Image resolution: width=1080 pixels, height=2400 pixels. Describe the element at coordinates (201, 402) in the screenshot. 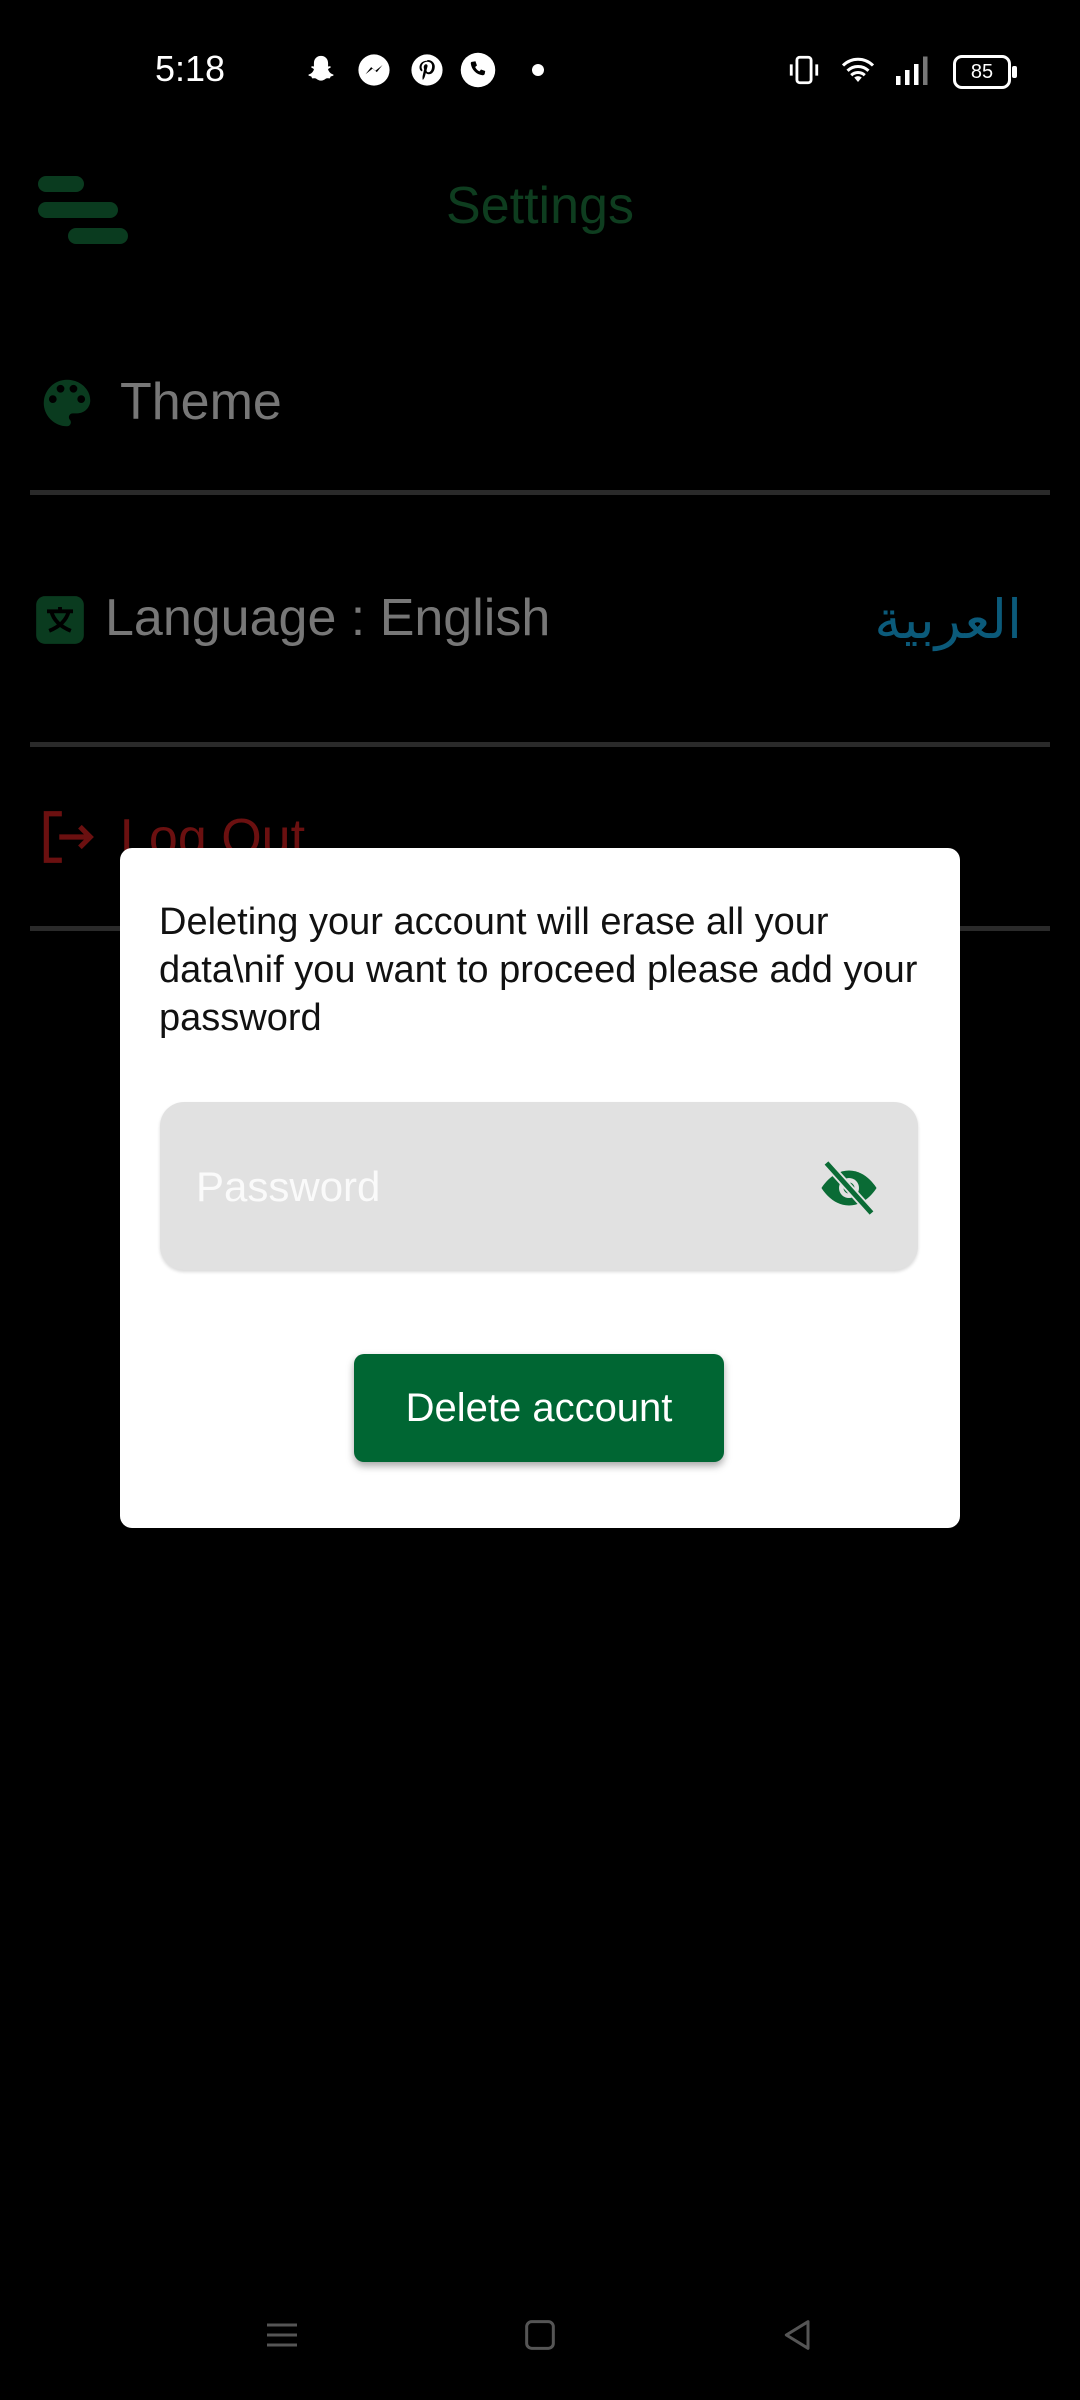

I see `theme-label: Theme` at that location.